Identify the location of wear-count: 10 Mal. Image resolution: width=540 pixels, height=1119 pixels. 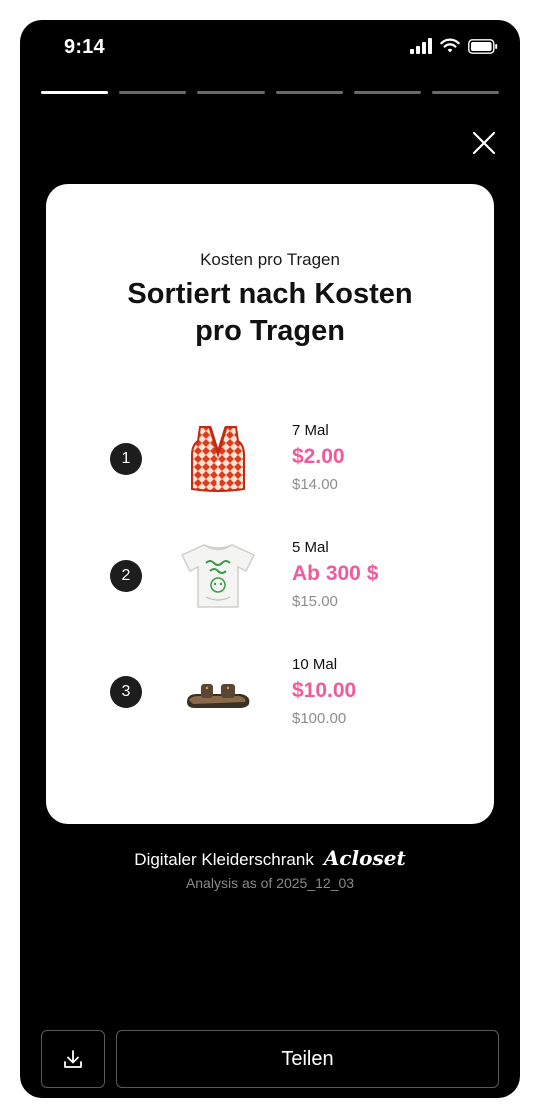
(315, 664).